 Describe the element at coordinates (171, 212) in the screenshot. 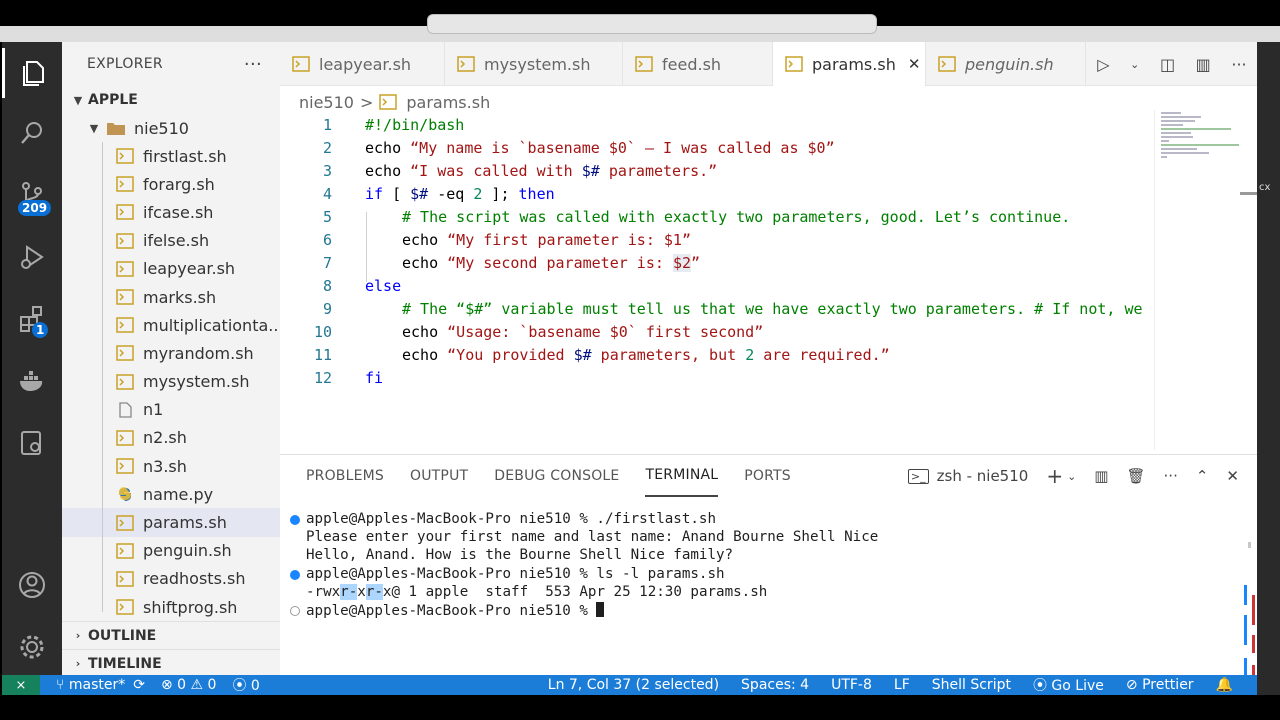

I see `file-item: ifcase.sh` at that location.